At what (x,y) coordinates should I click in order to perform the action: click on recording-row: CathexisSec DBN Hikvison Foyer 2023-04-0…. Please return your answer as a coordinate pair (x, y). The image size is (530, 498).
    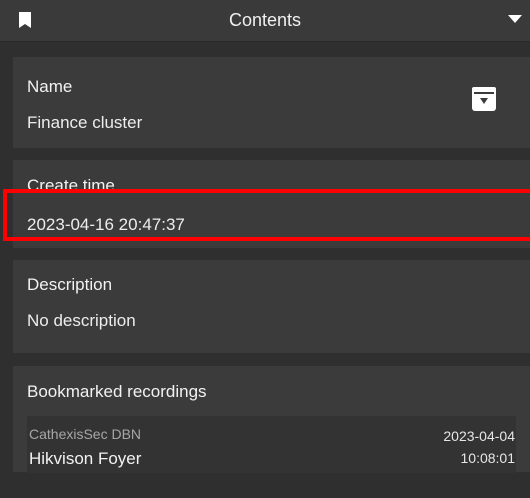
    Looking at the image, I should click on (271, 444).